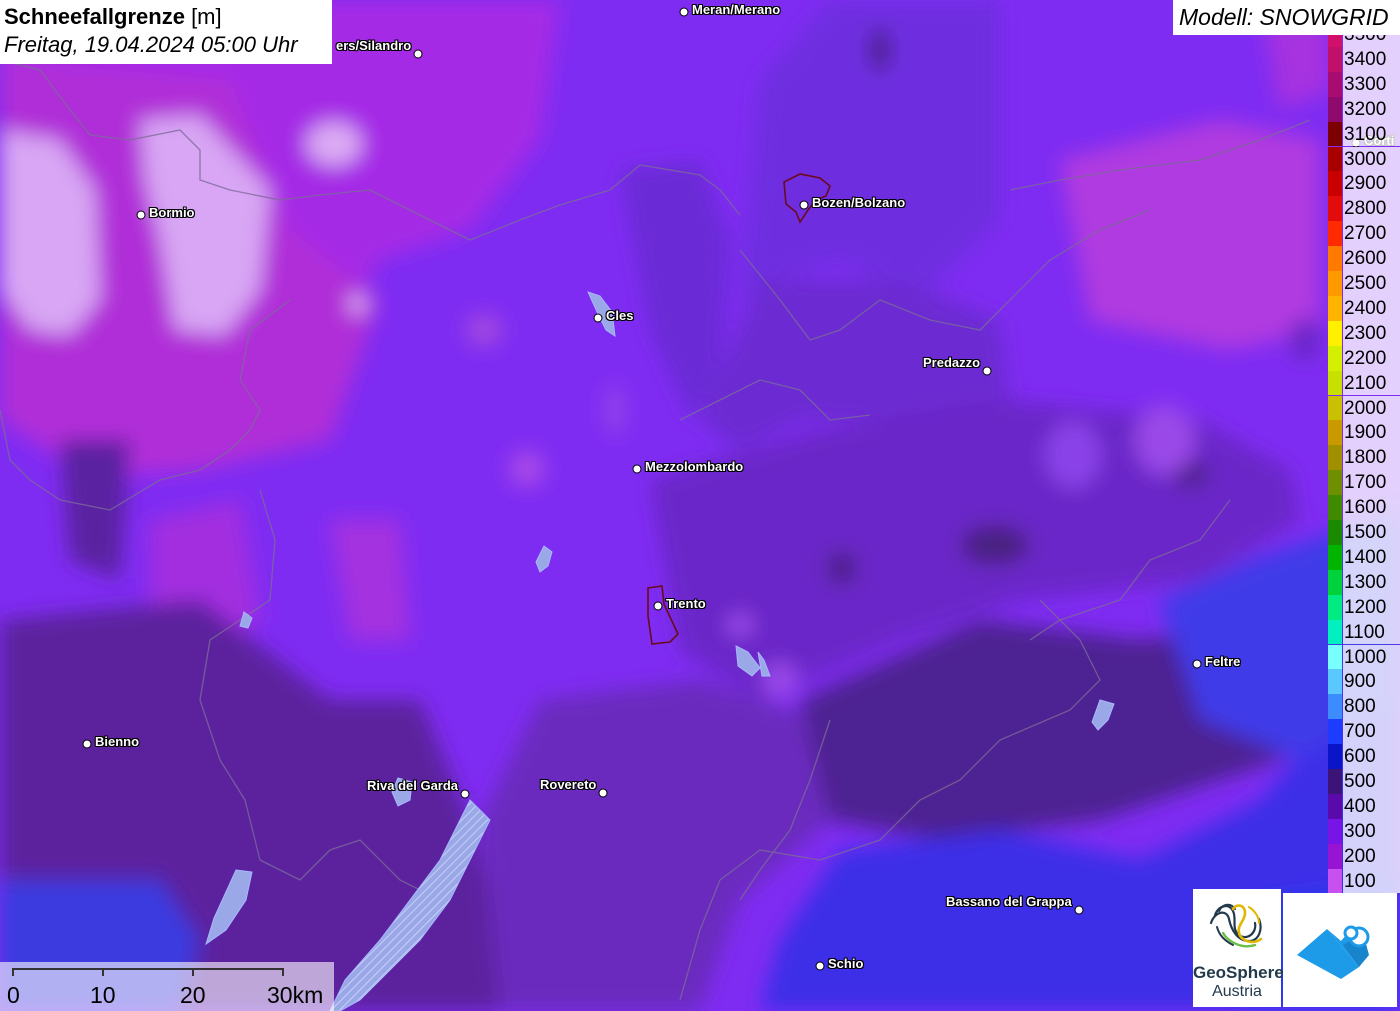 This screenshot has height=1011, width=1400. Describe the element at coordinates (1364, 159) in the screenshot. I see `legend-entry: 3000` at that location.